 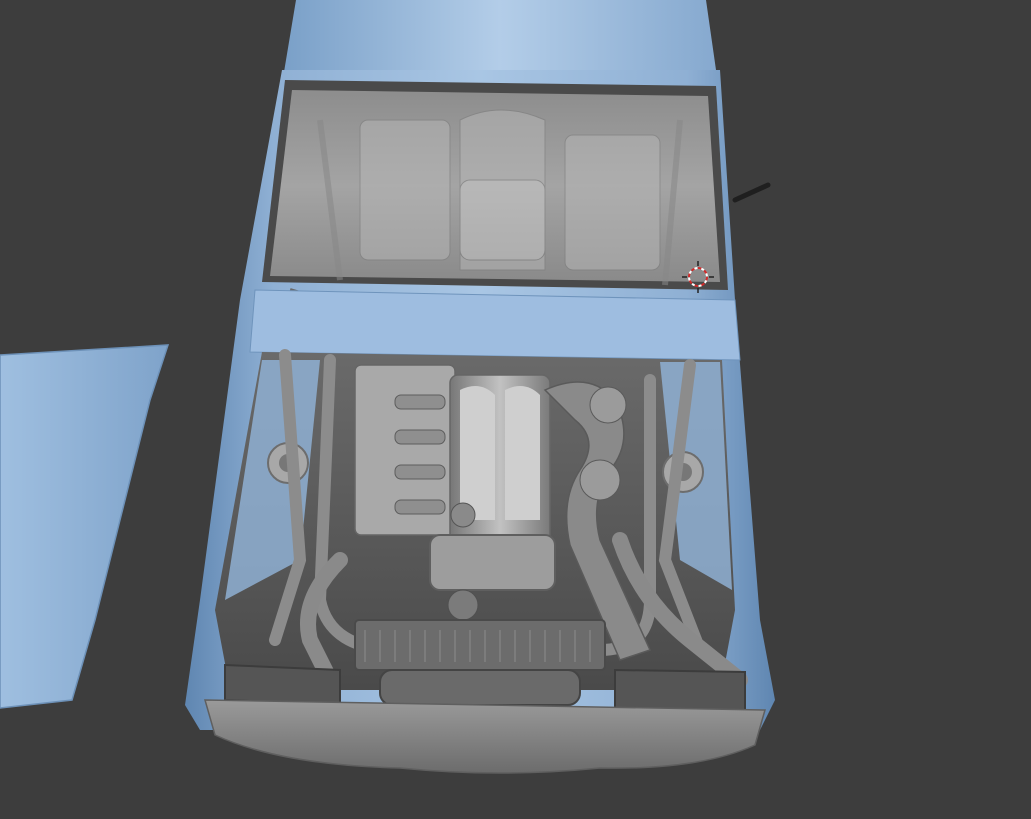 What do you see at coordinates (680, 691) in the screenshot?
I see `headlight-right` at bounding box center [680, 691].